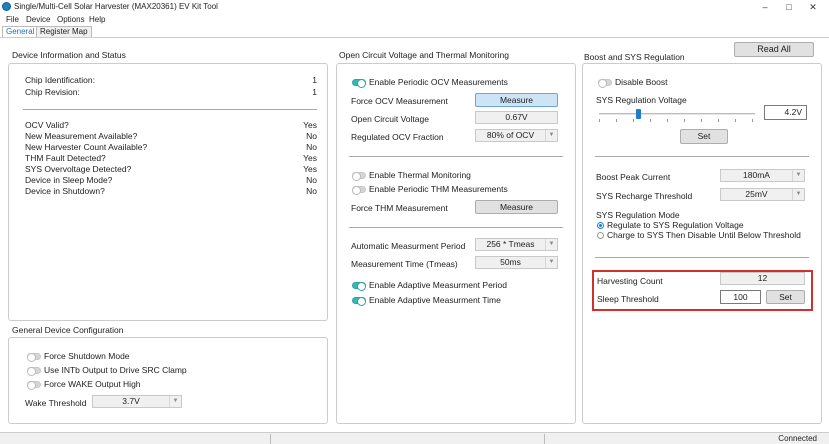 The width and height of the screenshot is (829, 444). What do you see at coordinates (438, 189) in the screenshot?
I see `periodic-thm-label: Enable Periodic THM Measurements` at bounding box center [438, 189].